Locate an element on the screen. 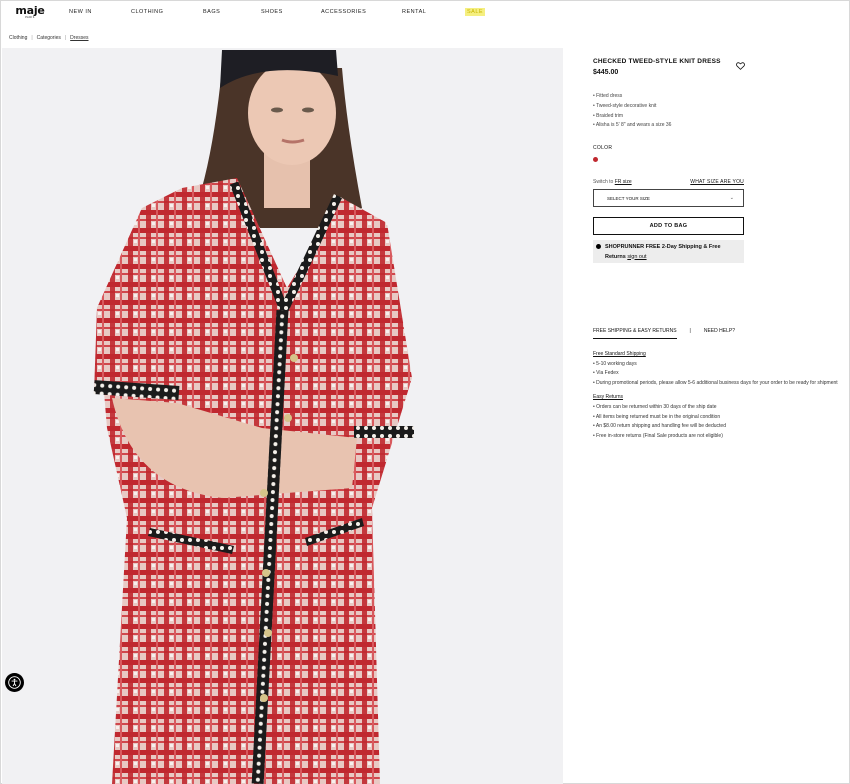 This screenshot has height=784, width=850. heart-icon is located at coordinates (740, 66).